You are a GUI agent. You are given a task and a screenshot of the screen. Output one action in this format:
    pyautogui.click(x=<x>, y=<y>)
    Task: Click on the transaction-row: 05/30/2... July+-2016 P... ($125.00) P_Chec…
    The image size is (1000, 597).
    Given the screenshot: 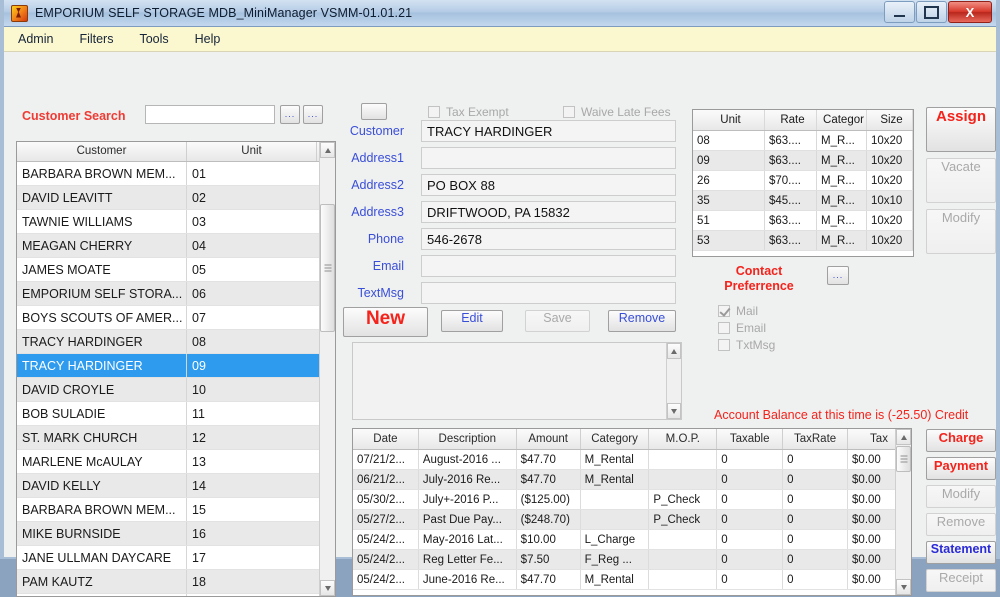 What is the action you would take?
    pyautogui.click(x=632, y=500)
    